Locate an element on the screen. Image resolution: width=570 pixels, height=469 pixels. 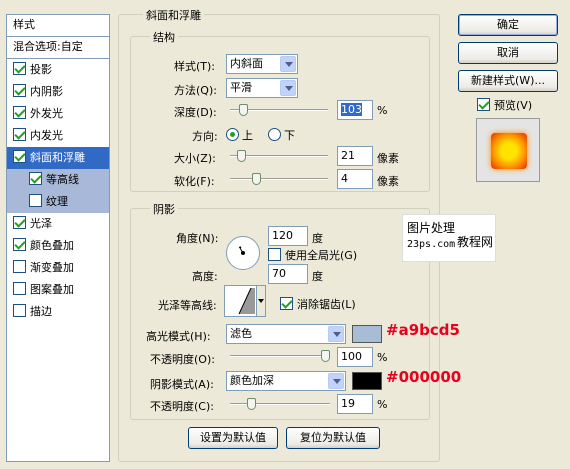
angle-unit: 度 is located at coordinates (317, 238).